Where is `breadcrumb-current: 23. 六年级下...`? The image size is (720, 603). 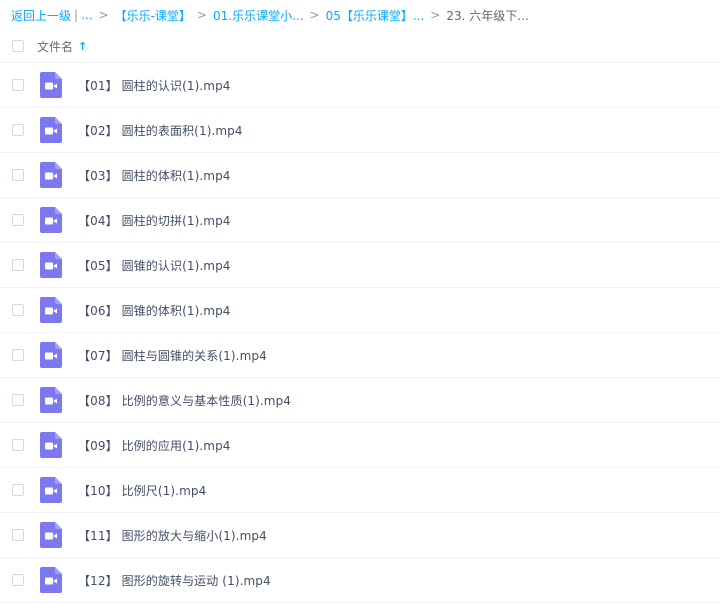
breadcrumb-current: 23. 六年级下... is located at coordinates (487, 15).